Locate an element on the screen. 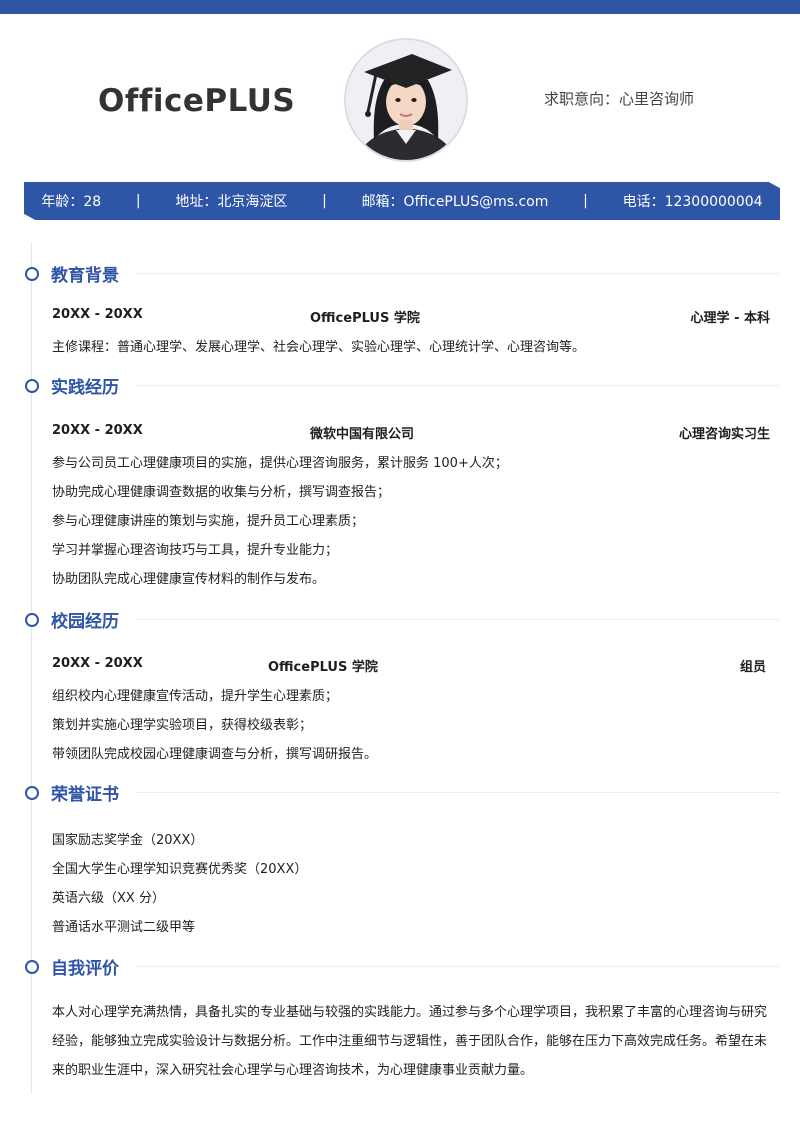 This screenshot has height=1132, width=800. list-item: 协助团队完成心理健康宣传材料的制作与发布。 is located at coordinates (189, 579).